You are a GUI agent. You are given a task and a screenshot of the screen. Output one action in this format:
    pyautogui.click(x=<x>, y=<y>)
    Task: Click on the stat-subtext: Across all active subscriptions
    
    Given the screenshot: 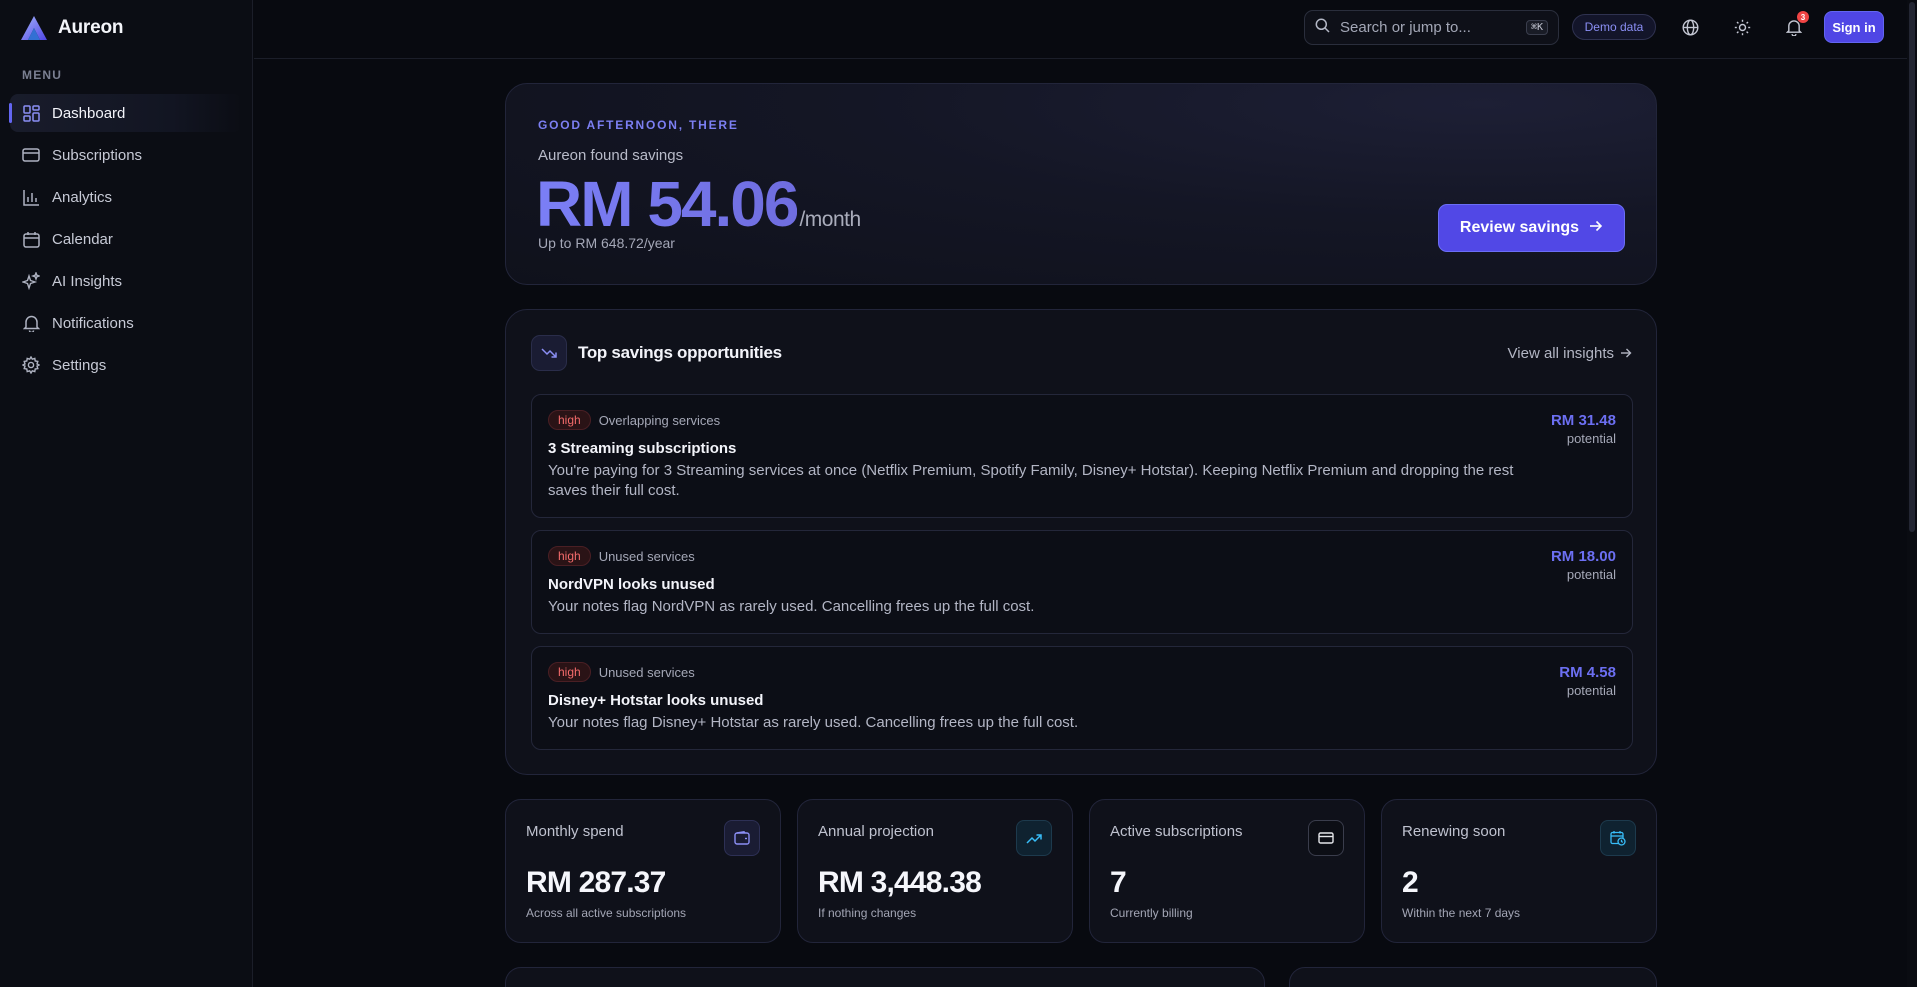 What is the action you would take?
    pyautogui.click(x=606, y=913)
    